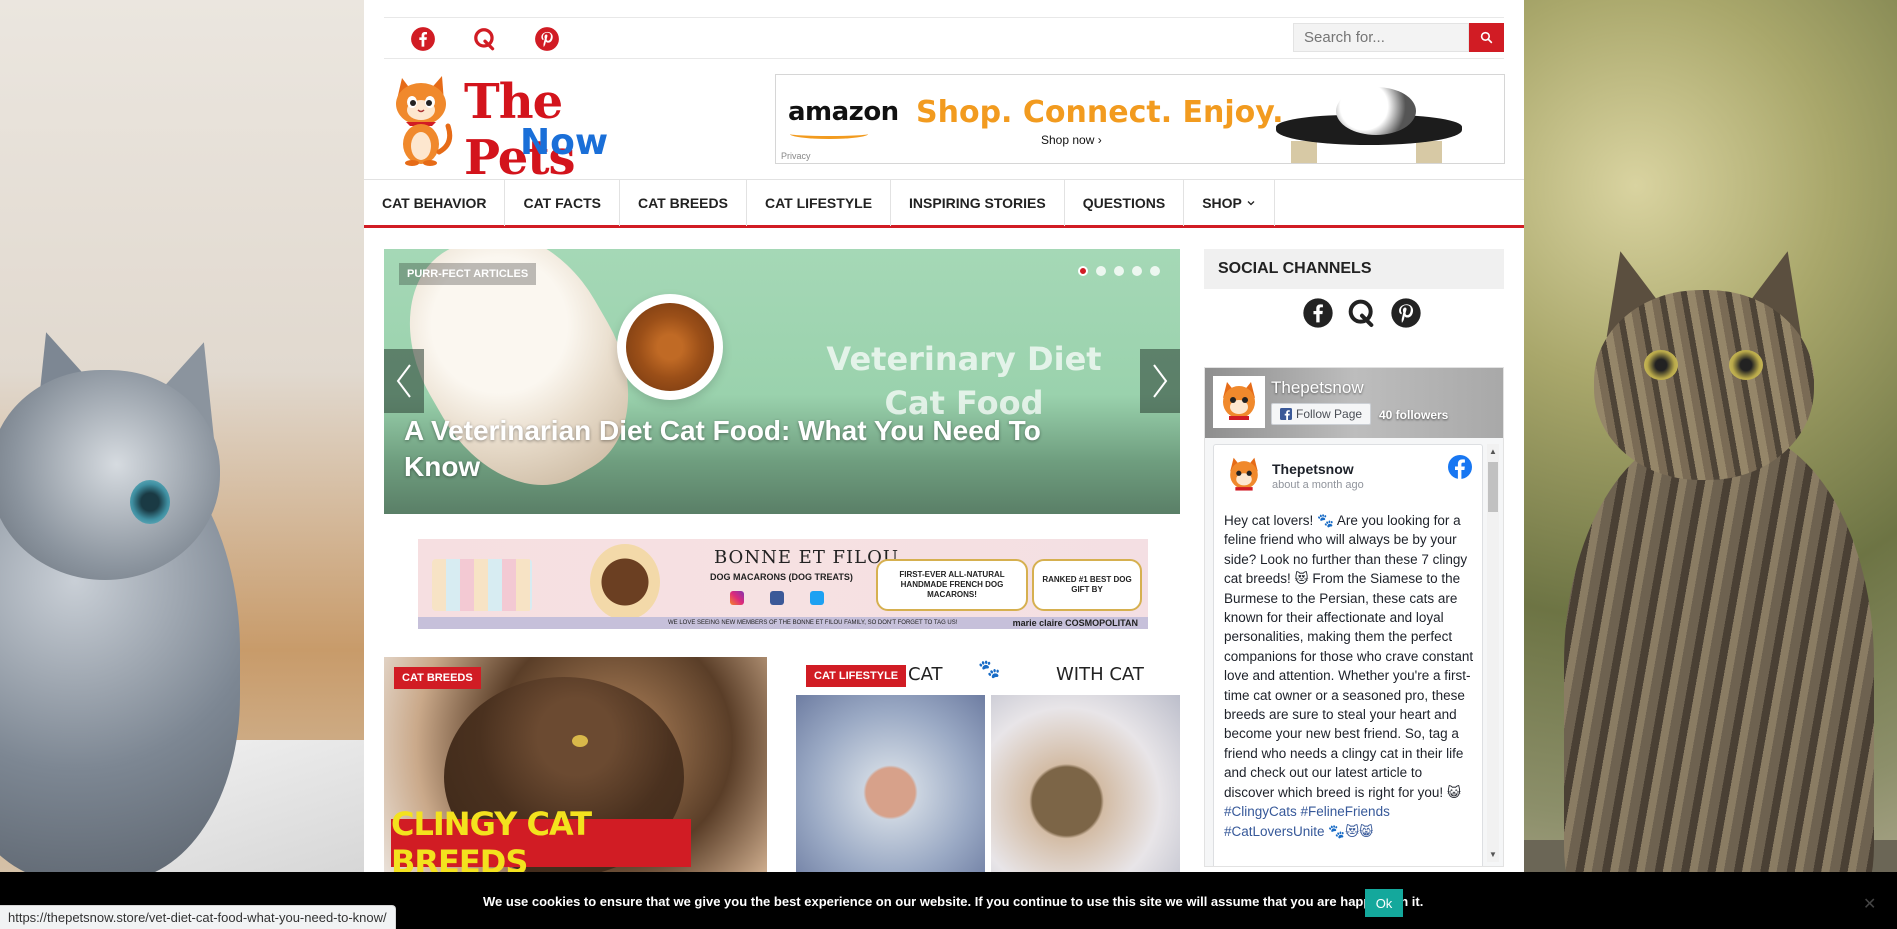  I want to click on amazon-smile-icon, so click(829, 134).